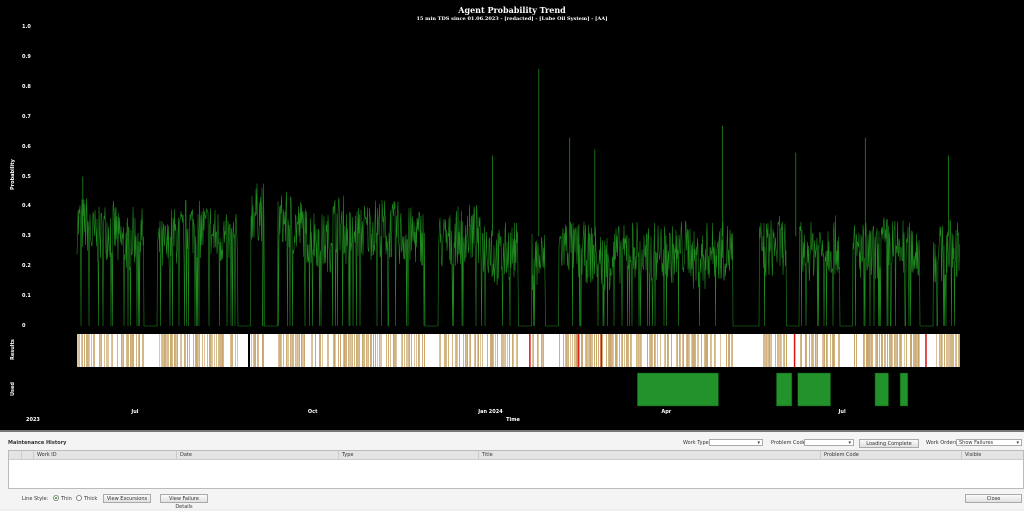  What do you see at coordinates (35, 499) in the screenshot?
I see `line-style-label: Line Style:` at bounding box center [35, 499].